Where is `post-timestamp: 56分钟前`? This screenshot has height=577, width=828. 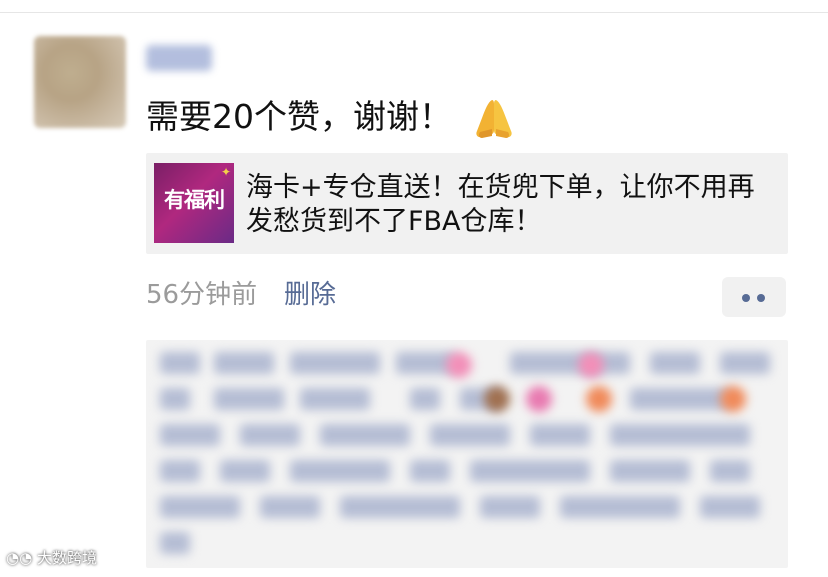
post-timestamp: 56分钟前 is located at coordinates (202, 295).